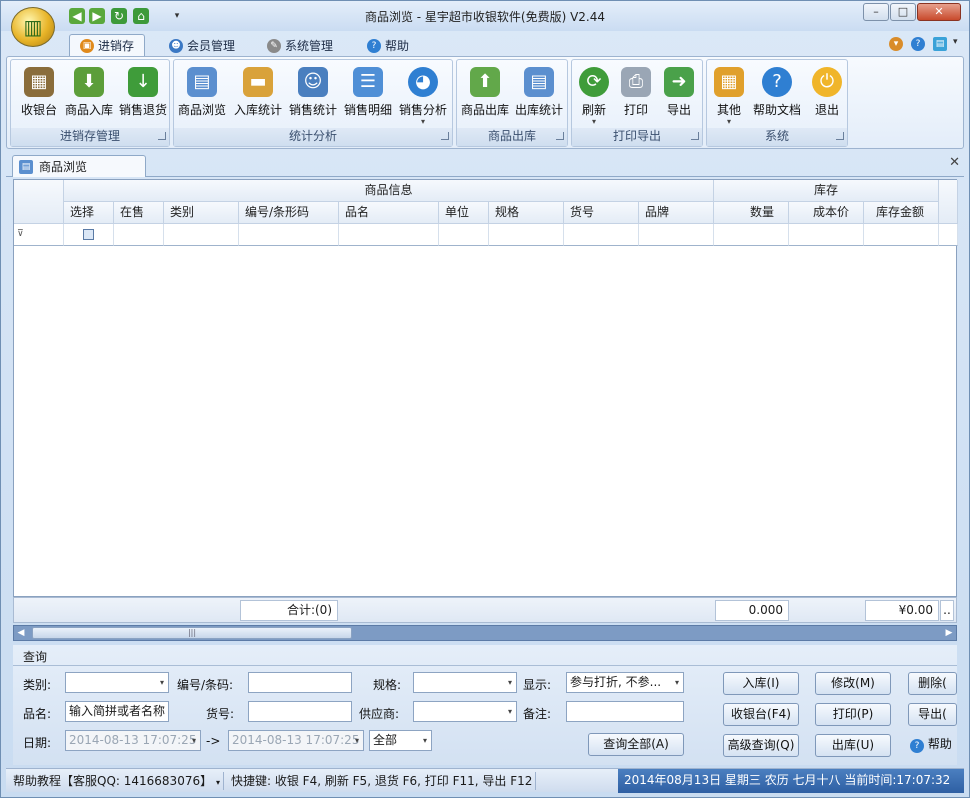  Describe the element at coordinates (853, 683) in the screenshot. I see `modify-button: 修改(M)` at that location.